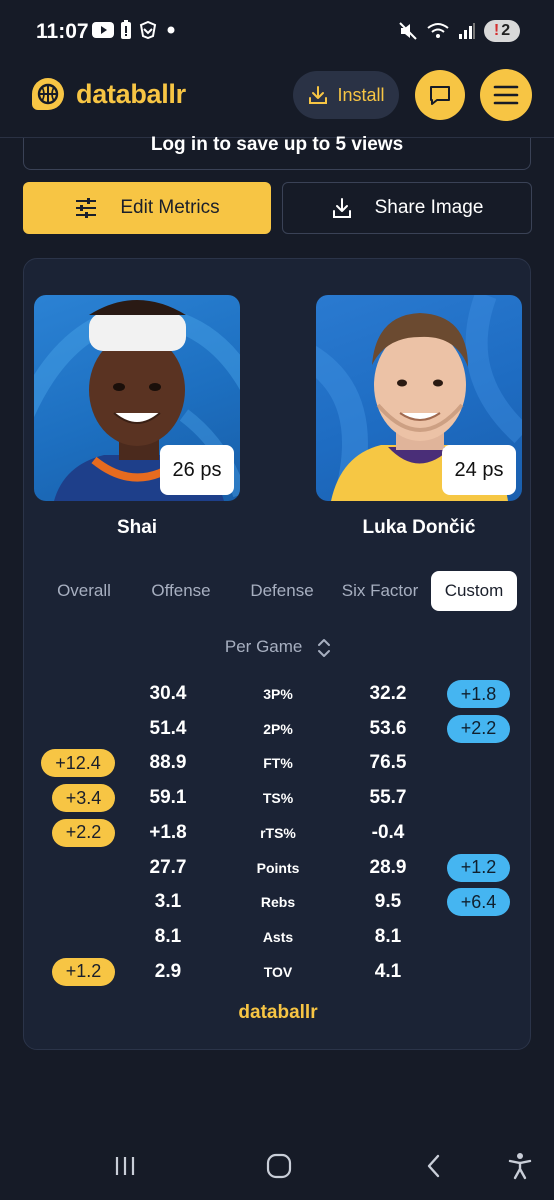 This screenshot has width=554, height=1200. What do you see at coordinates (388, 798) in the screenshot?
I see `right-value: 55.7` at bounding box center [388, 798].